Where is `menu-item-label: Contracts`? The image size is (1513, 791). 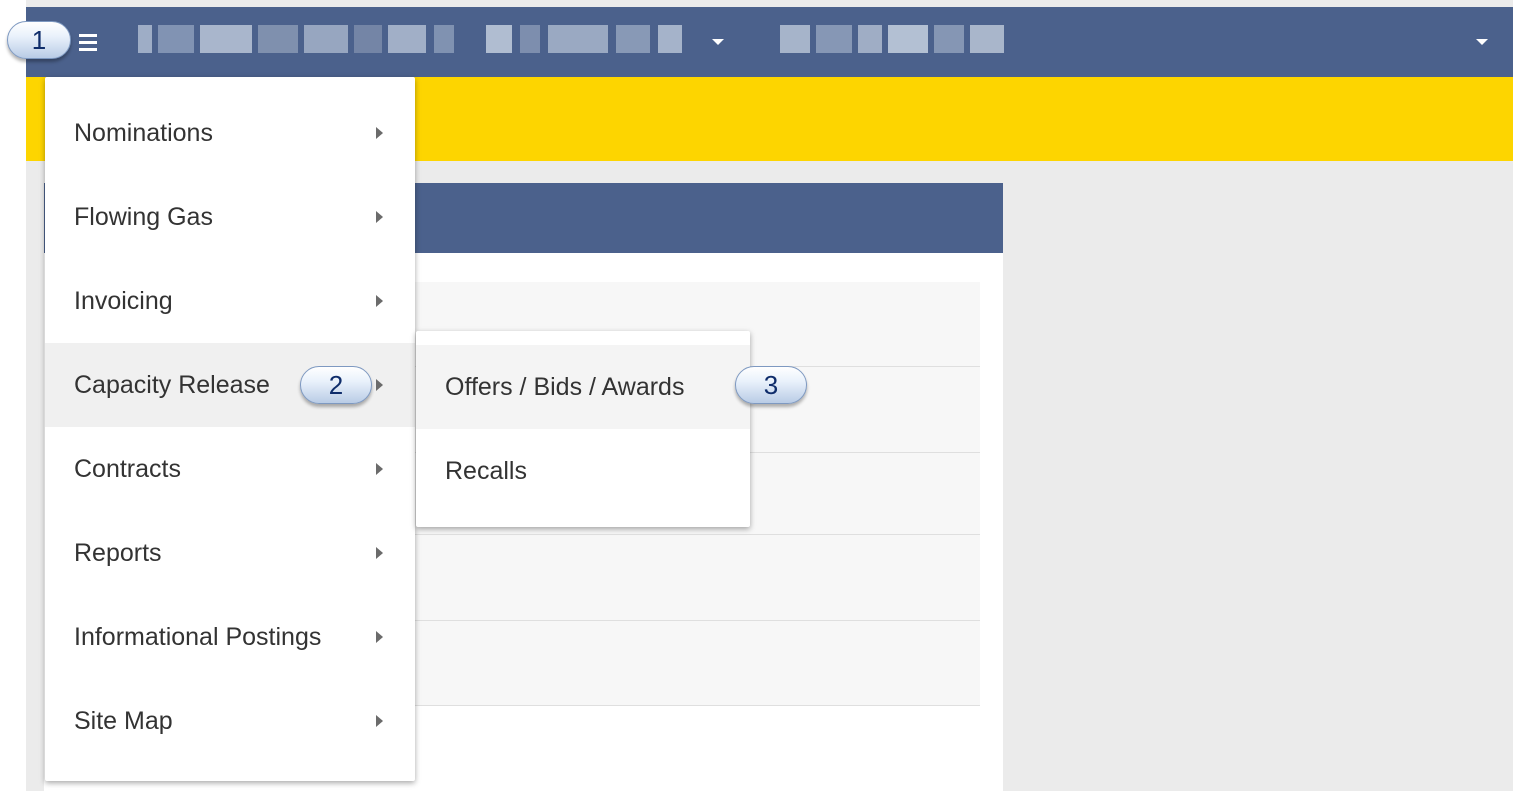 menu-item-label: Contracts is located at coordinates (127, 469).